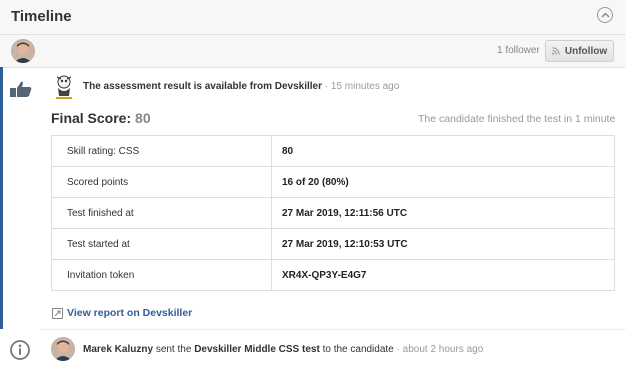 The image size is (626, 369). I want to click on row-value: XR4X-QP3Y-E4G7, so click(443, 275).